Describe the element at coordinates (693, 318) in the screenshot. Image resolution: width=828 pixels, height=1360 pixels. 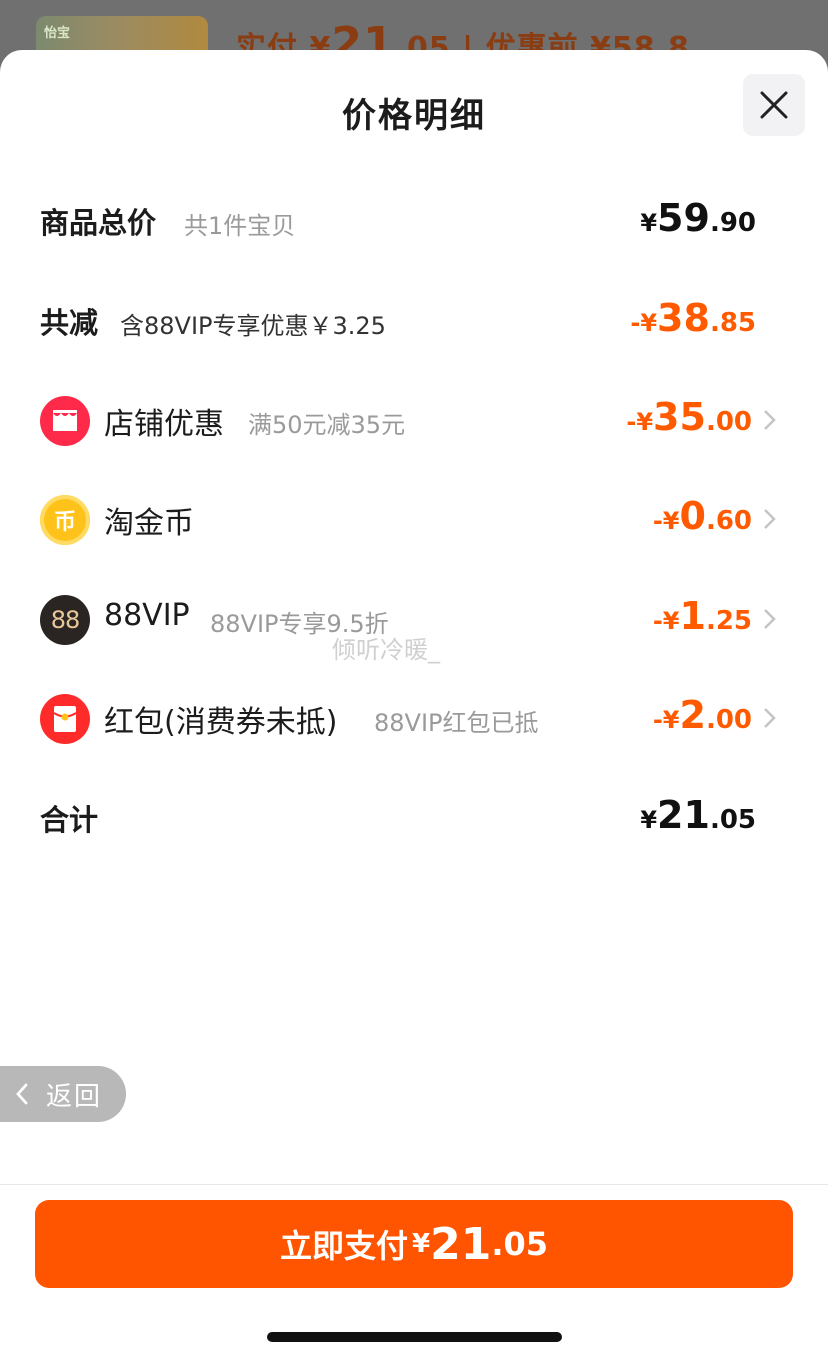
I see `row-amount: -¥38.85` at that location.